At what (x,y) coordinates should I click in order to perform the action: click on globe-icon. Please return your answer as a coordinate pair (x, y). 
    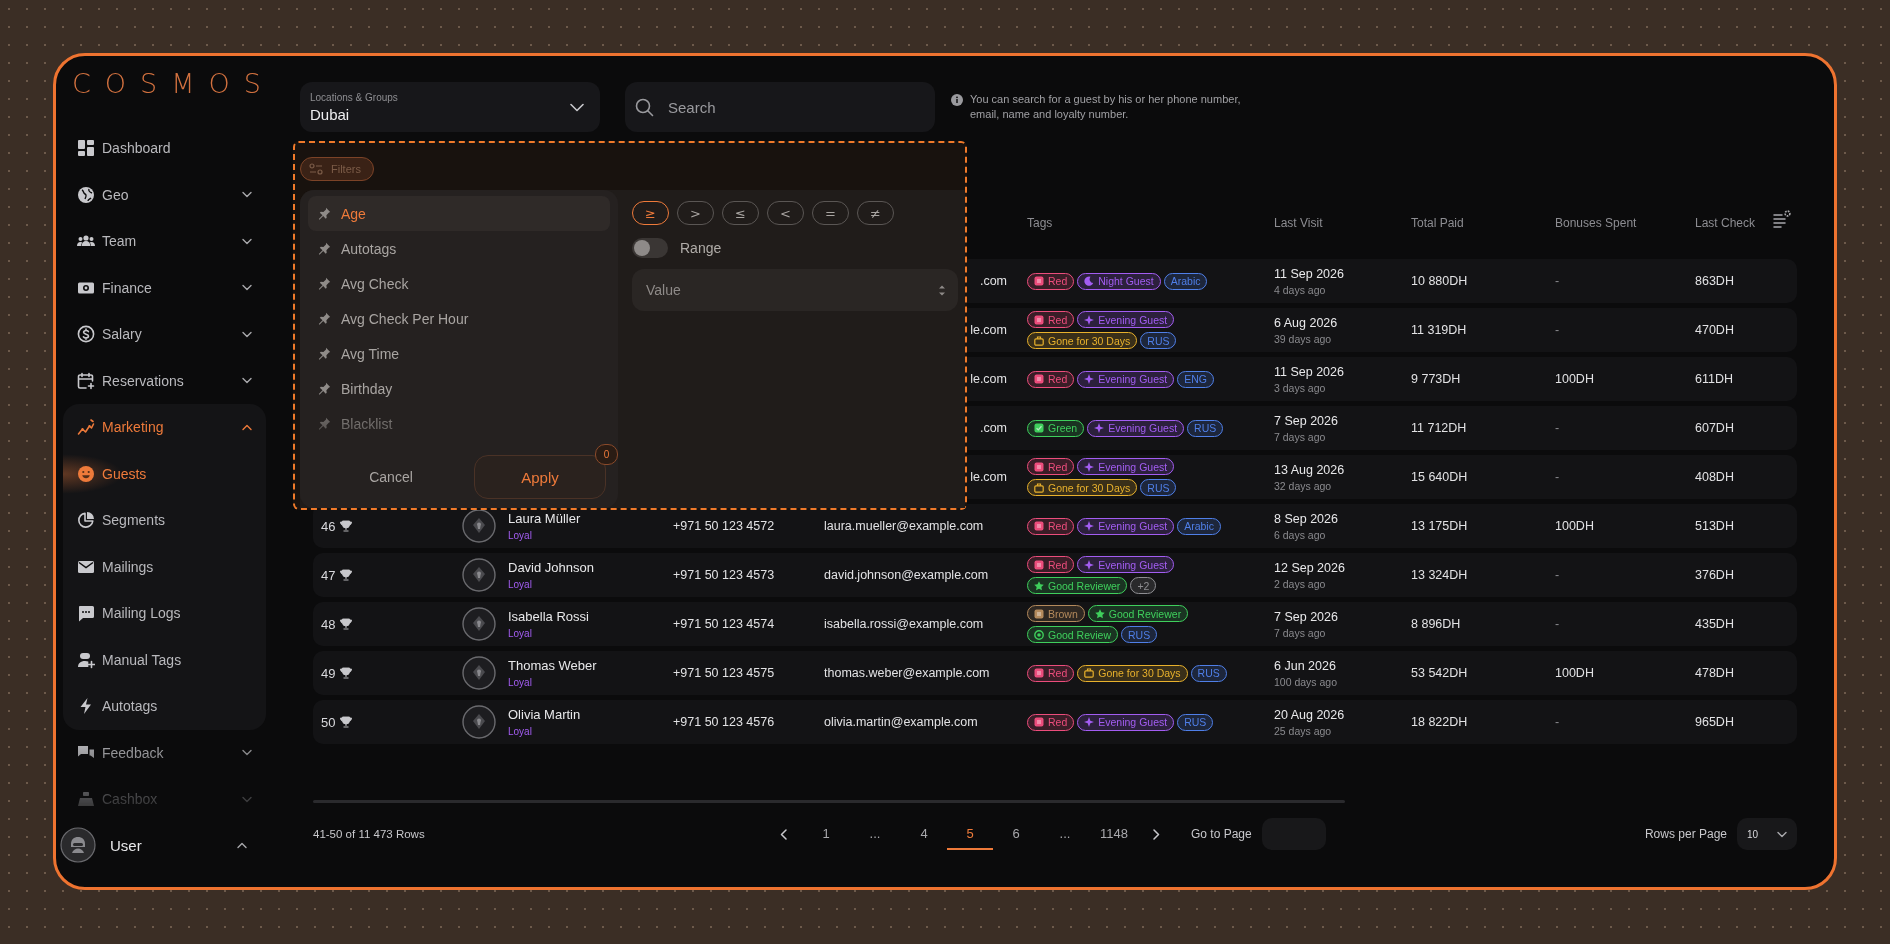
    Looking at the image, I should click on (86, 194).